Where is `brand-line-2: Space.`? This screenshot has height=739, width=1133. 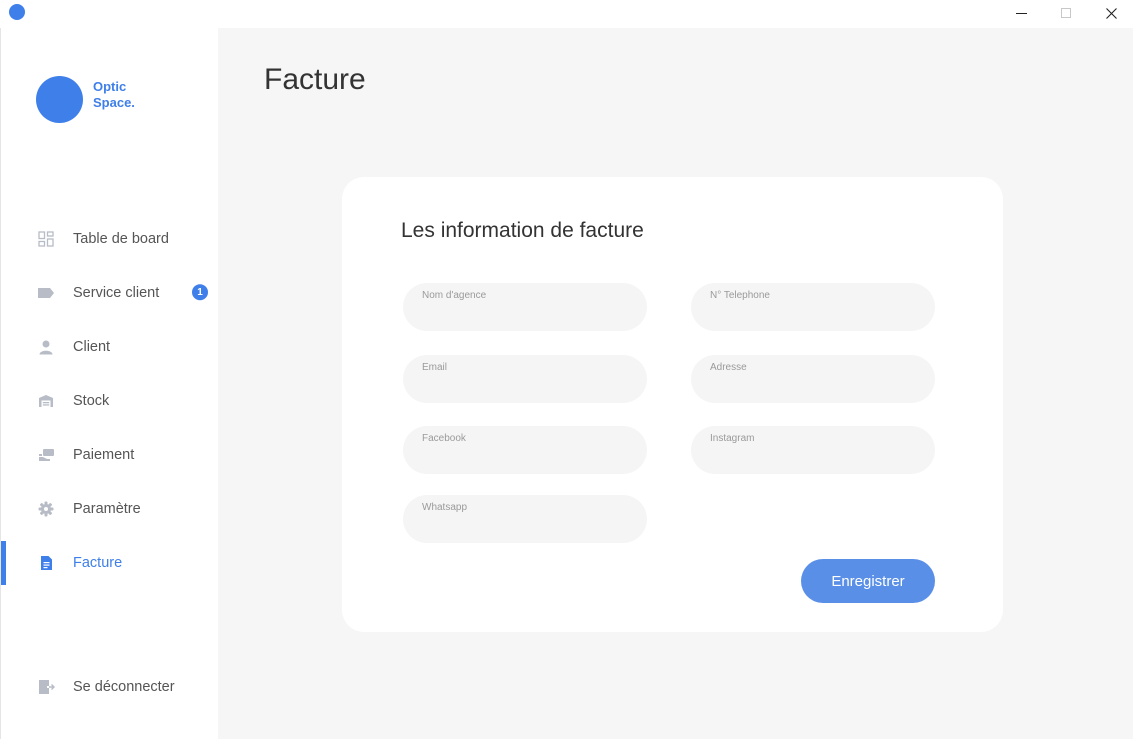
brand-line-2: Space. is located at coordinates (114, 102).